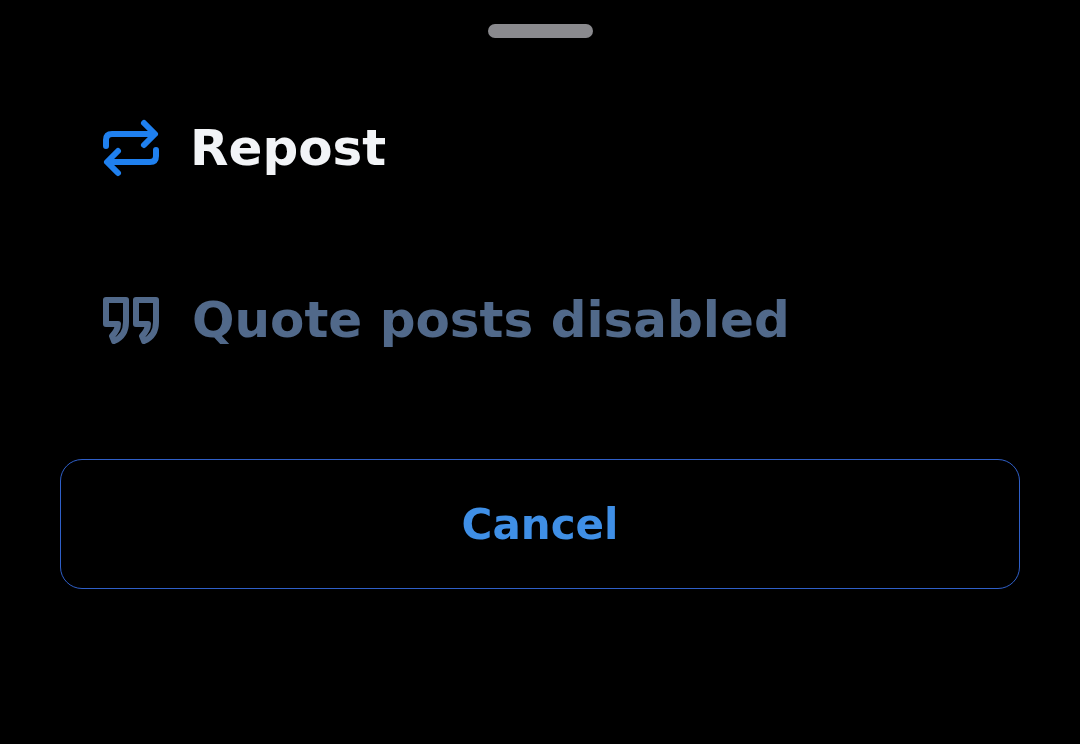  I want to click on repost-icon, so click(131, 148).